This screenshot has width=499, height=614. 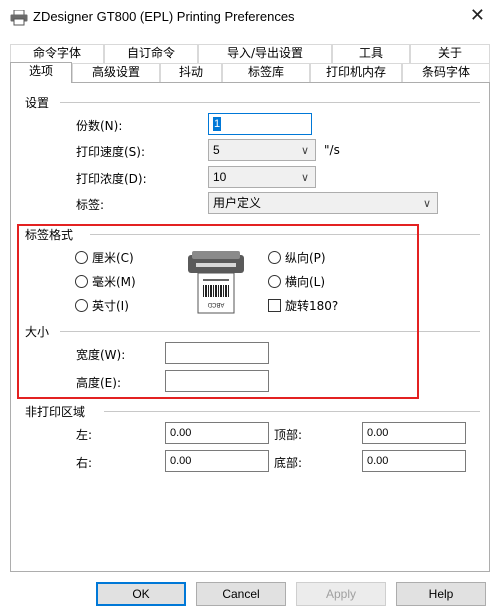 What do you see at coordinates (217, 461) in the screenshot?
I see `right-margin-input: 0.00` at bounding box center [217, 461].